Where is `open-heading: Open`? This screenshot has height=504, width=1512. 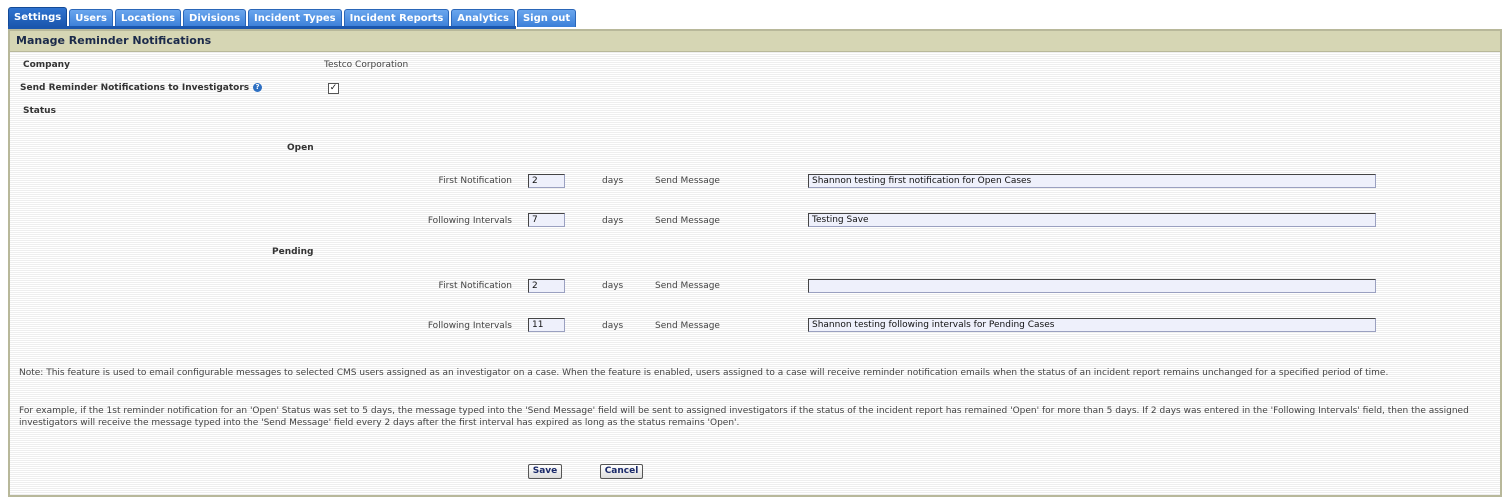
open-heading: Open is located at coordinates (300, 148).